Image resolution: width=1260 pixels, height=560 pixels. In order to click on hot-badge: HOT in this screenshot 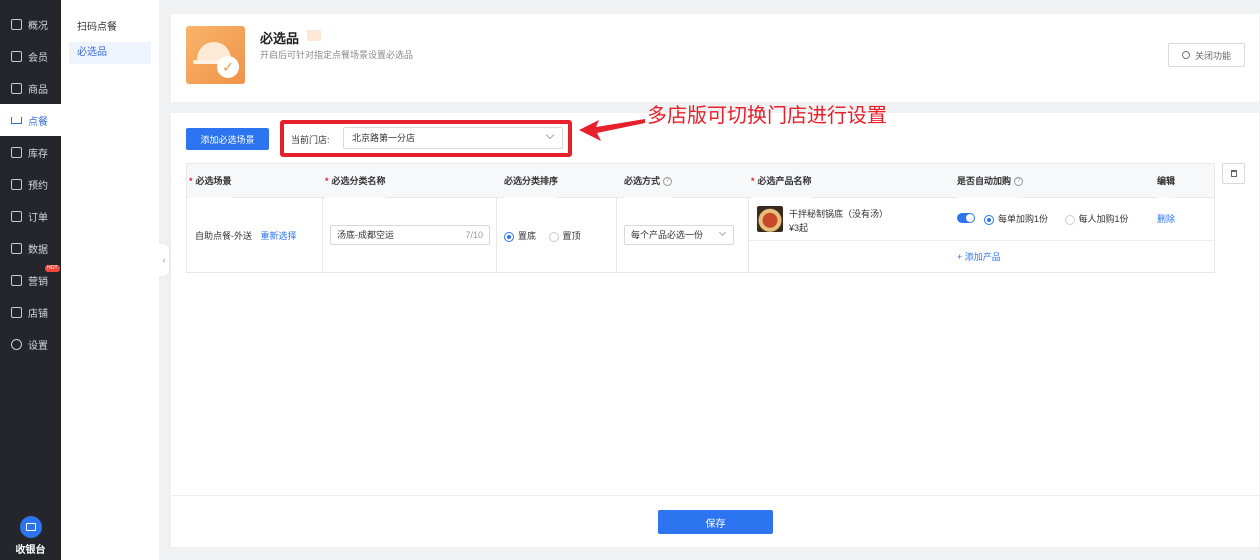, I will do `click(52, 268)`.